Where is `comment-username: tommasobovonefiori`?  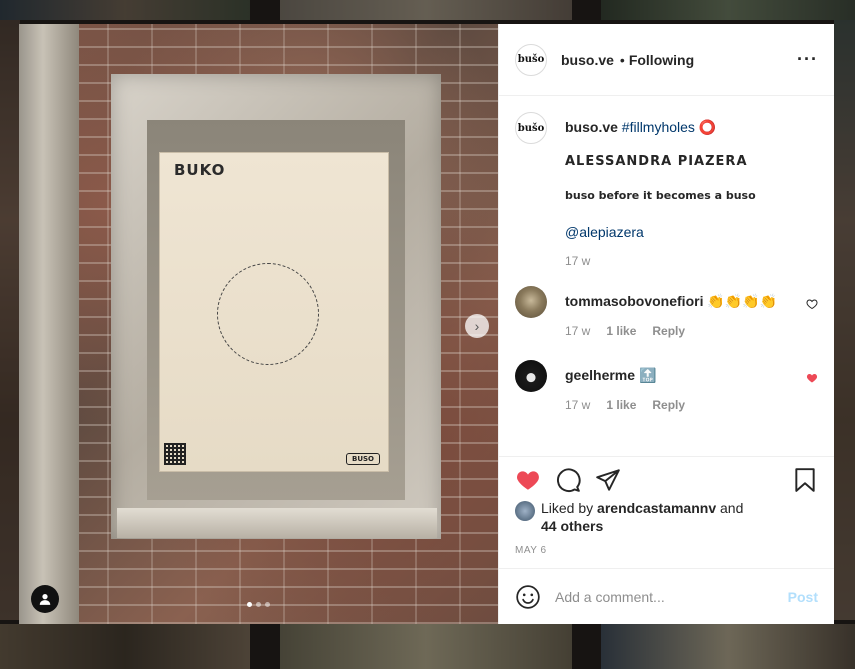 comment-username: tommasobovonefiori is located at coordinates (634, 301).